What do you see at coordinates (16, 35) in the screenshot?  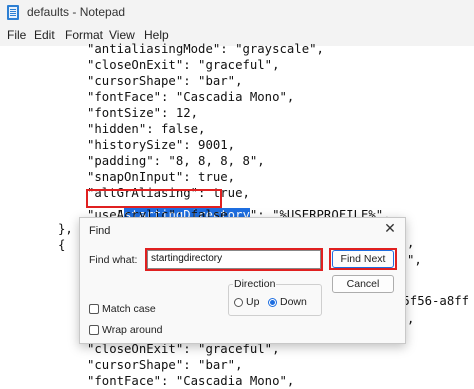 I see `menu-file: File` at bounding box center [16, 35].